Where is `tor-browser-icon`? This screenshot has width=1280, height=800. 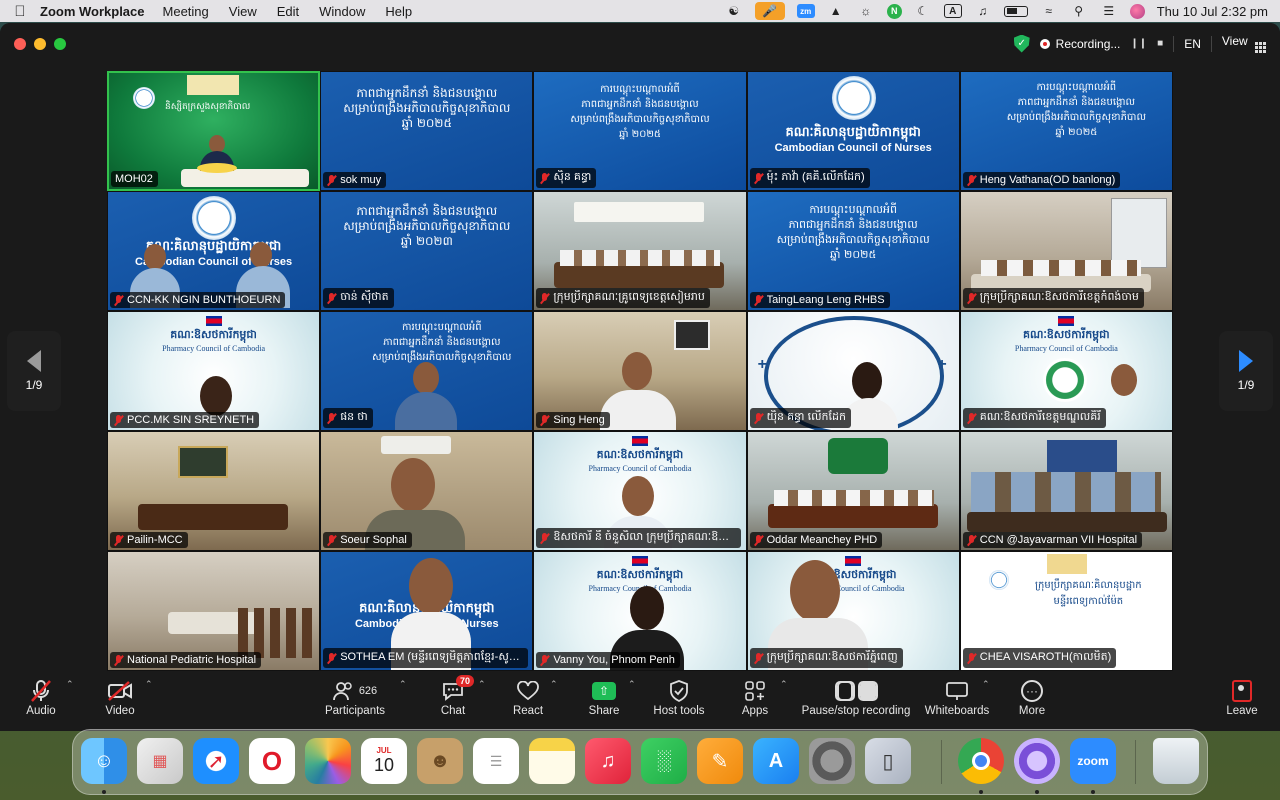 tor-browser-icon is located at coordinates (1037, 761).